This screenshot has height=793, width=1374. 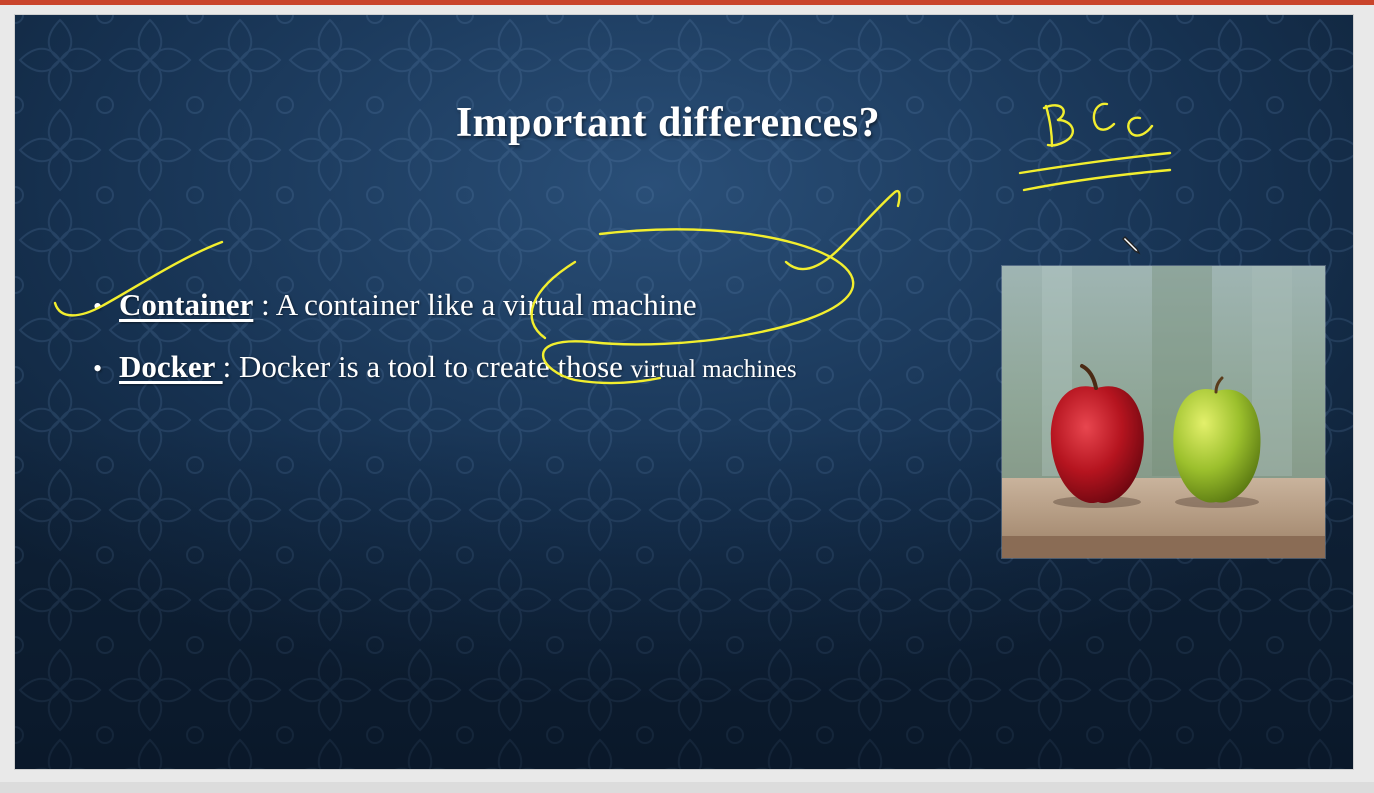 What do you see at coordinates (434, 366) in the screenshot?
I see `definition-docker: Docker is a tool to create those` at bounding box center [434, 366].